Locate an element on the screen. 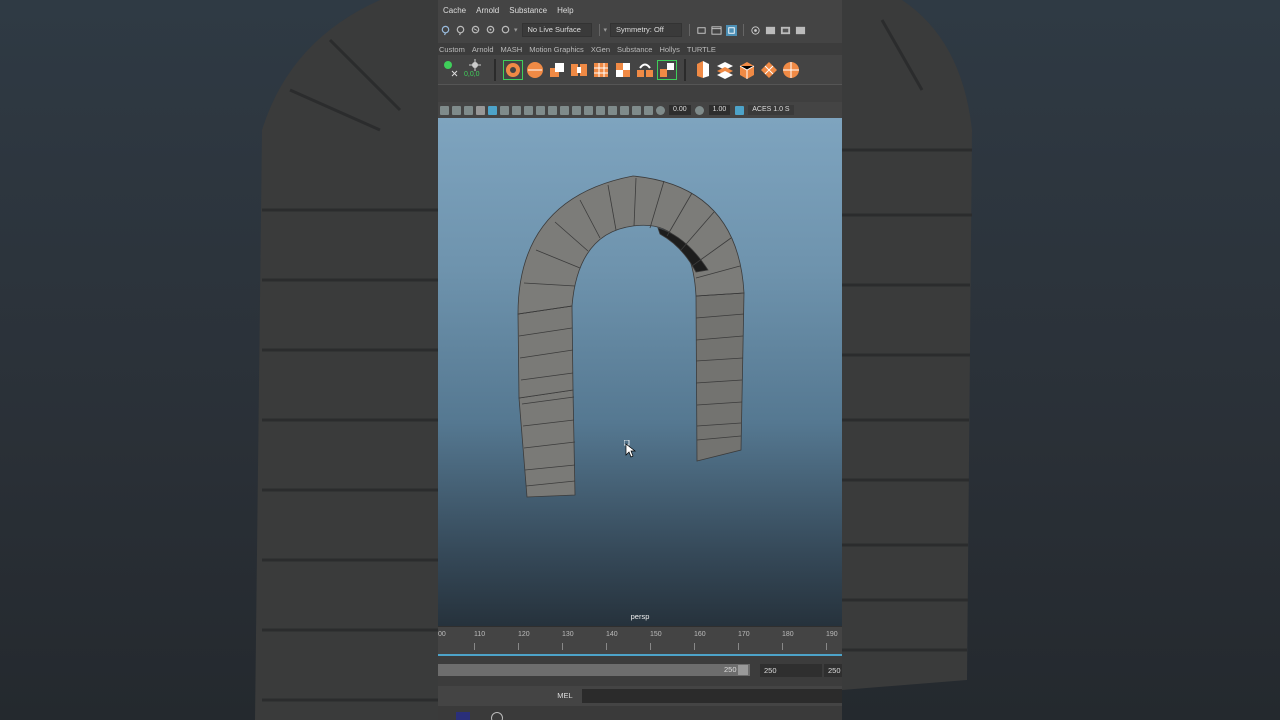  combine-icon is located at coordinates (579, 70).